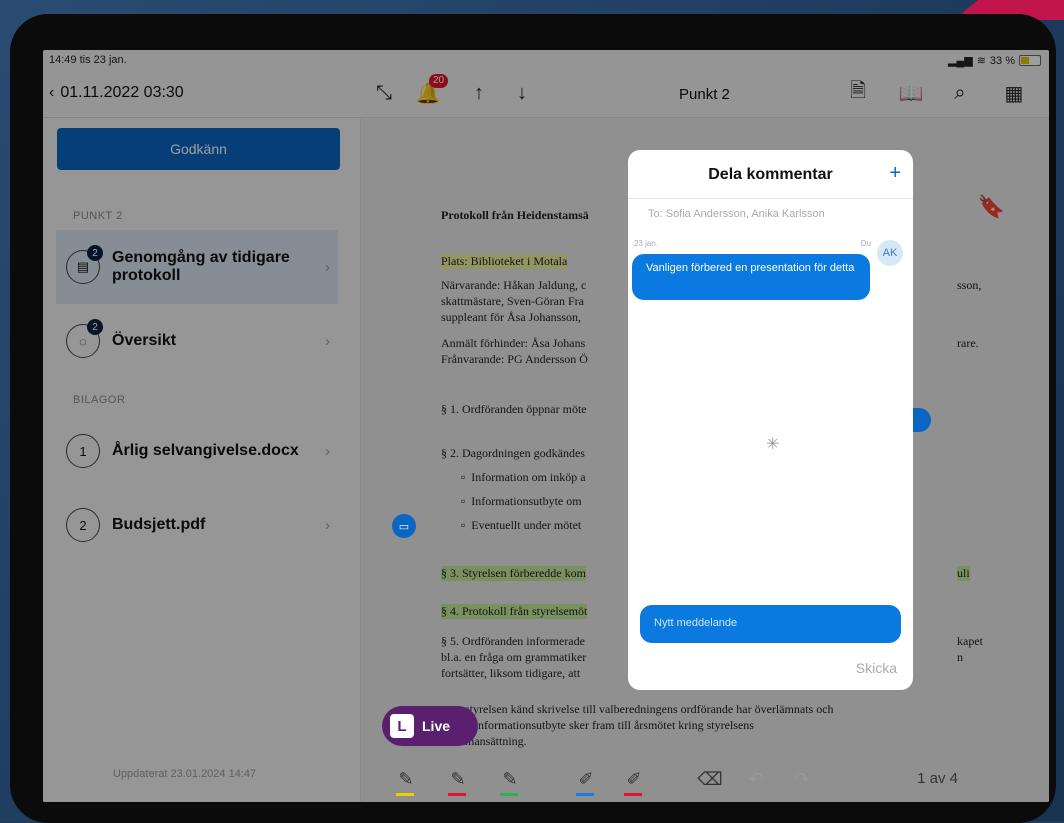  I want to click on add-icon: +, so click(895, 173).